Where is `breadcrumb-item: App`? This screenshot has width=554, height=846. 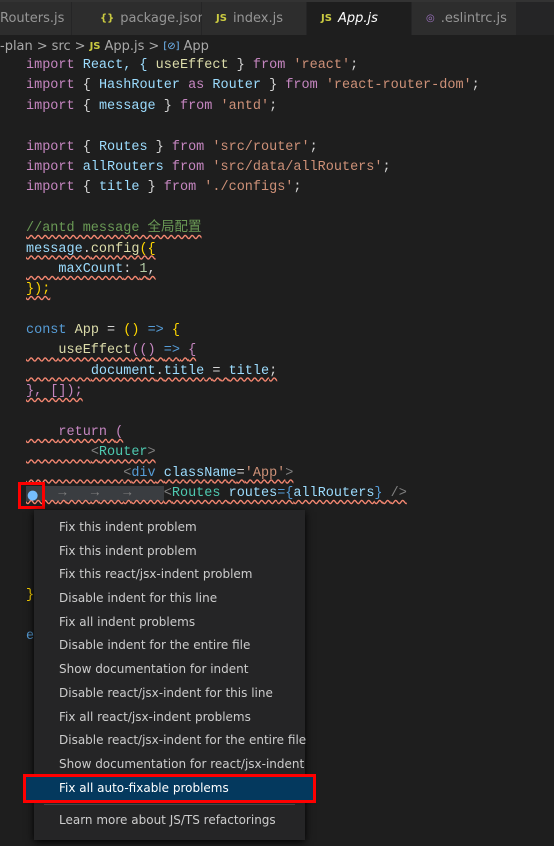 breadcrumb-item: App is located at coordinates (196, 46).